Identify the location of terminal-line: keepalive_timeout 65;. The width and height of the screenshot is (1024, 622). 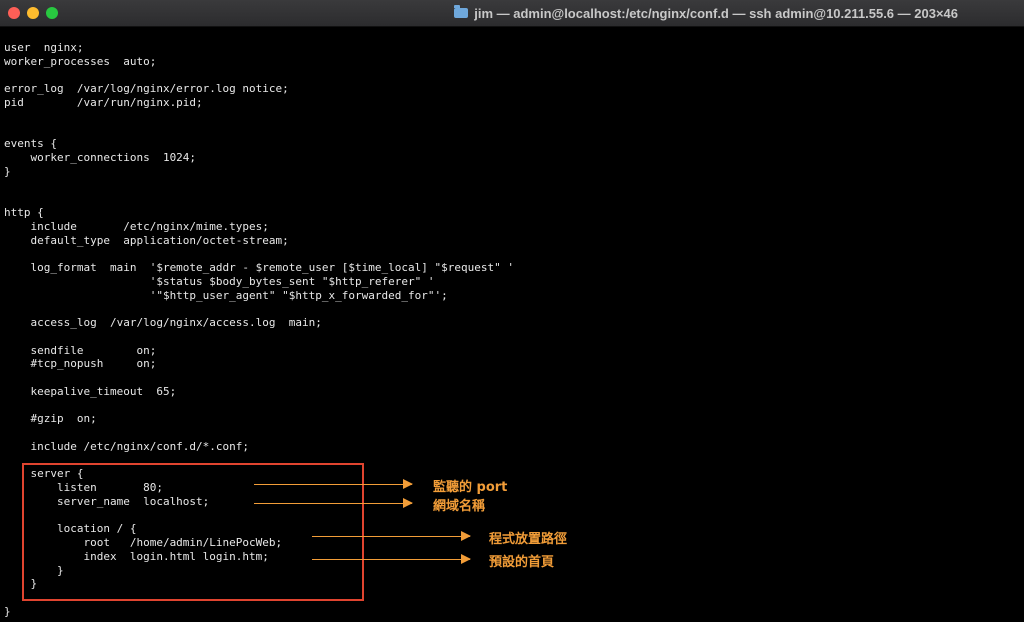
(90, 391).